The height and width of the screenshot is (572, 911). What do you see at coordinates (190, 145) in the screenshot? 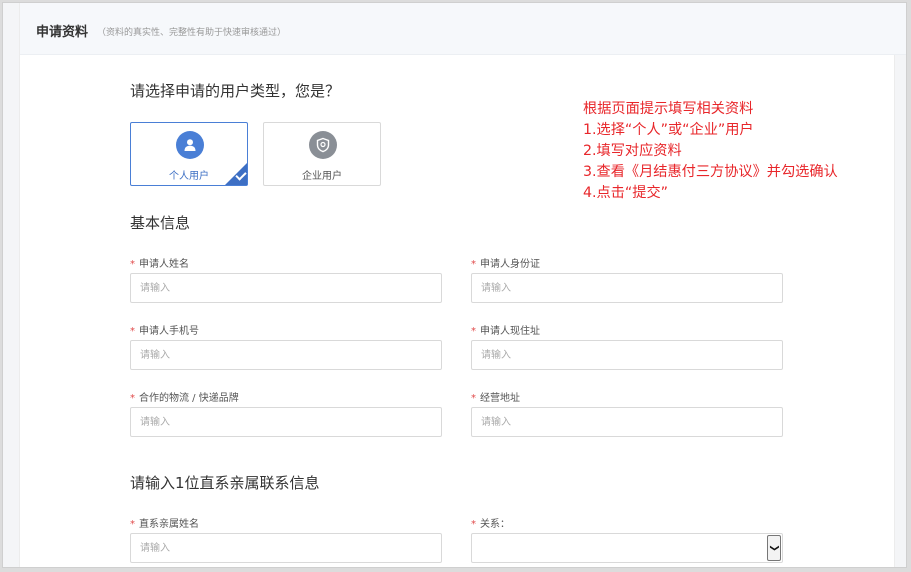
I see `person-icon` at bounding box center [190, 145].